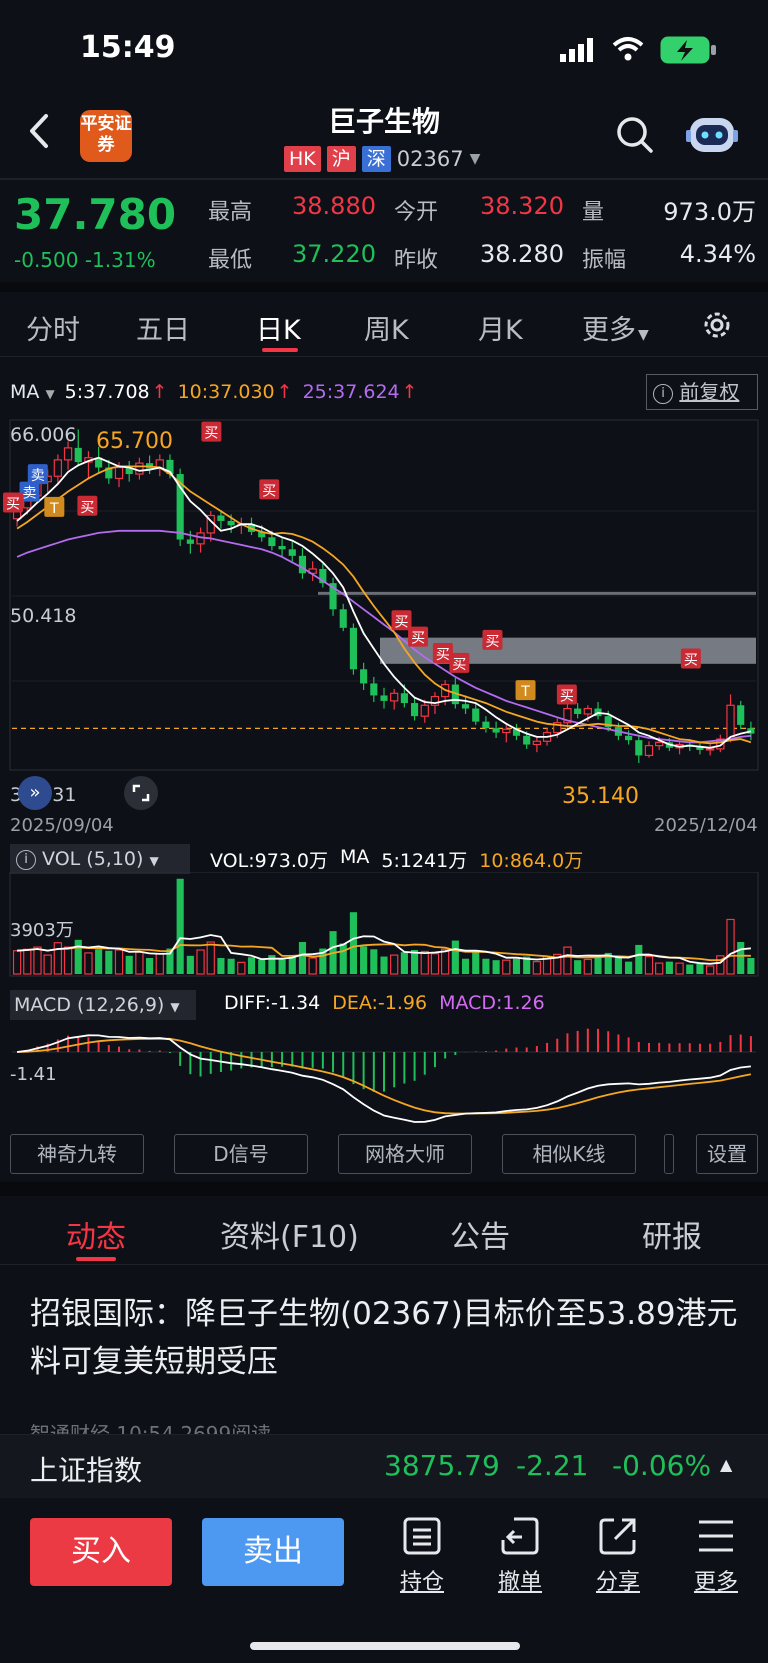 The image size is (768, 1663). I want to click on news-tab-announcements: 公告, so click(480, 1234).